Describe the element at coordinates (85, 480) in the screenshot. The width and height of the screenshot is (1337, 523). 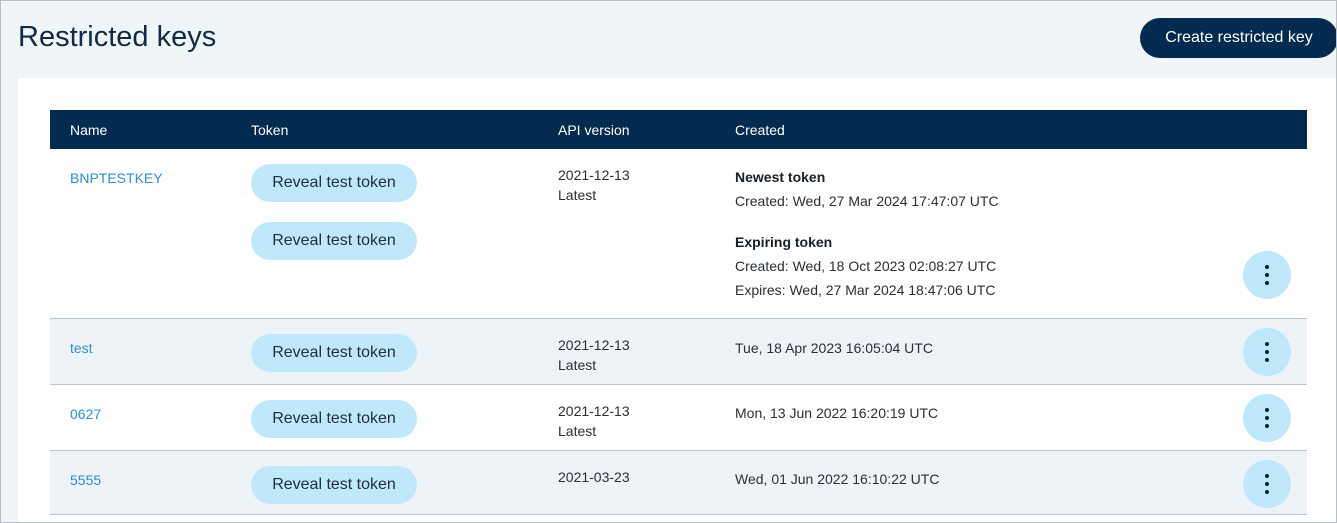
I see `key-name-link: 5555` at that location.